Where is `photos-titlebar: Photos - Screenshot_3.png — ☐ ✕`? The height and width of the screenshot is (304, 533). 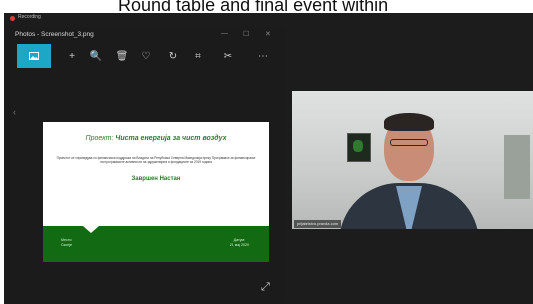
photos-titlebar: Photos - Screenshot_3.png — ☐ ✕ is located at coordinates (146, 35).